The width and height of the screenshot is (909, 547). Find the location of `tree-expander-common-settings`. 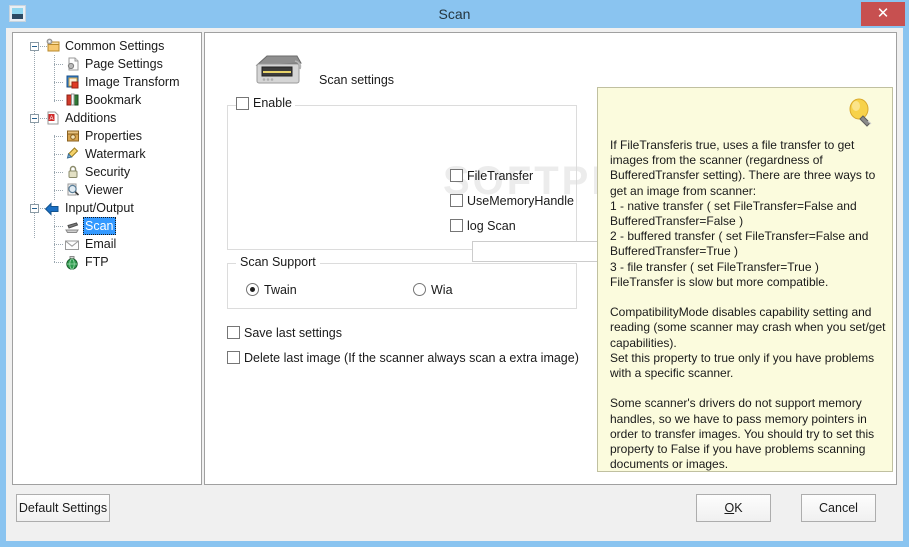

tree-expander-common-settings is located at coordinates (34, 46).